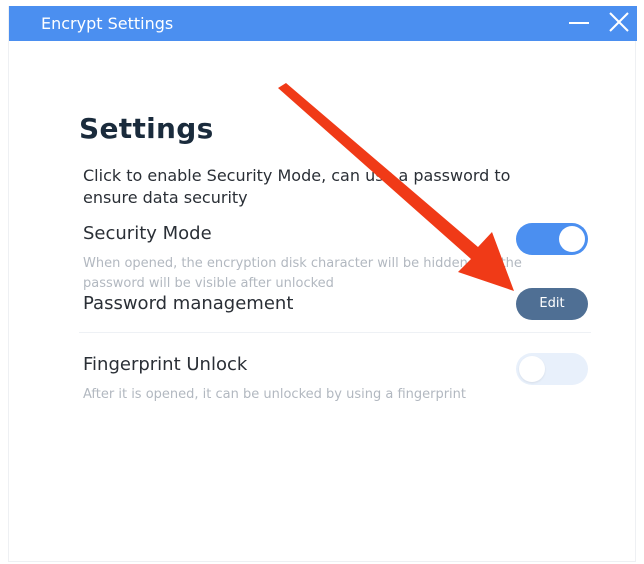 Image resolution: width=644 pixels, height=564 pixels. What do you see at coordinates (146, 128) in the screenshot?
I see `page-title: Settings` at bounding box center [146, 128].